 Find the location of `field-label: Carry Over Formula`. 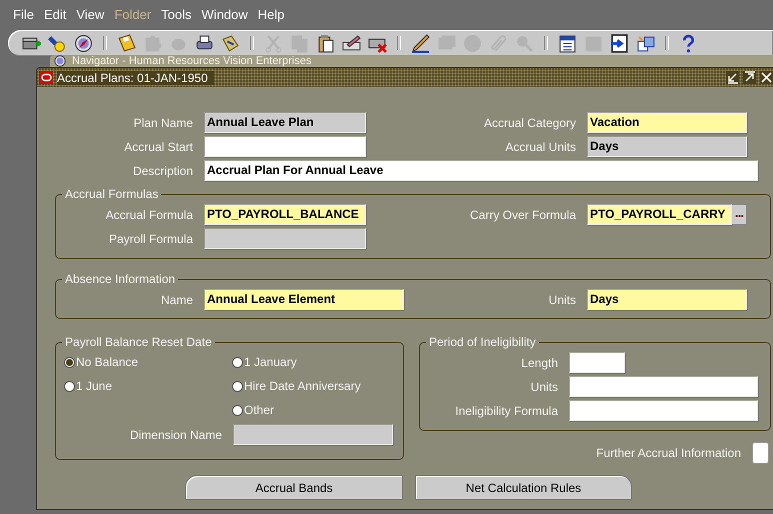

field-label: Carry Over Formula is located at coordinates (522, 215).